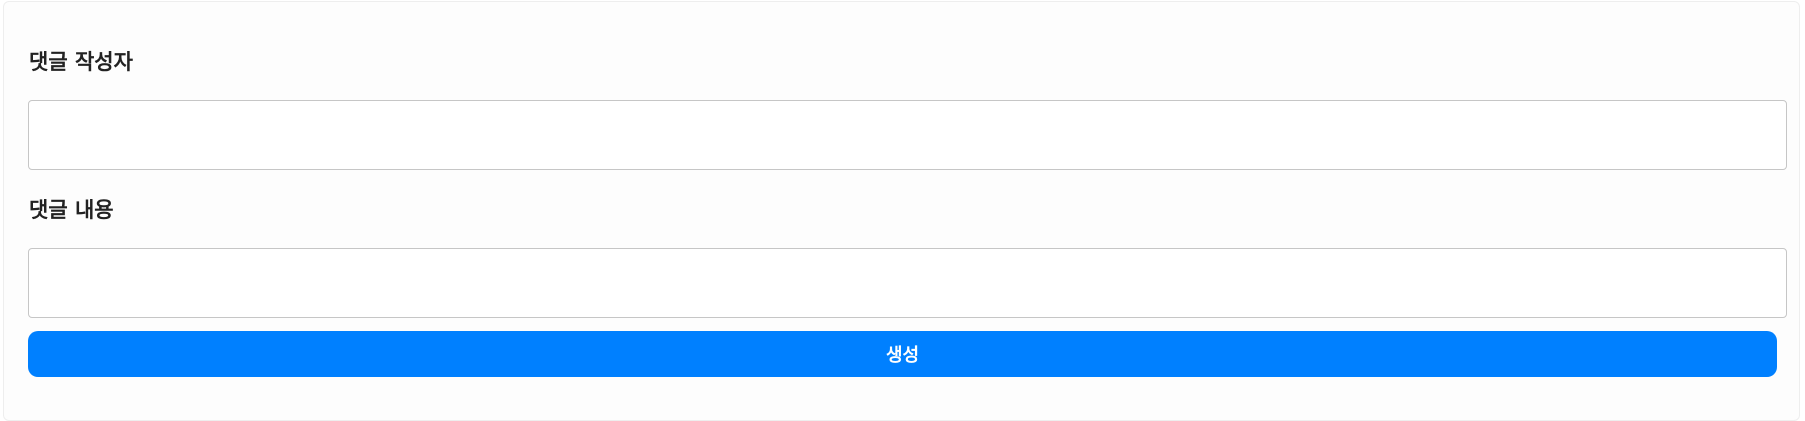 The width and height of the screenshot is (1805, 421). What do you see at coordinates (81, 62) in the screenshot?
I see `author-label: 댓글 작성자` at bounding box center [81, 62].